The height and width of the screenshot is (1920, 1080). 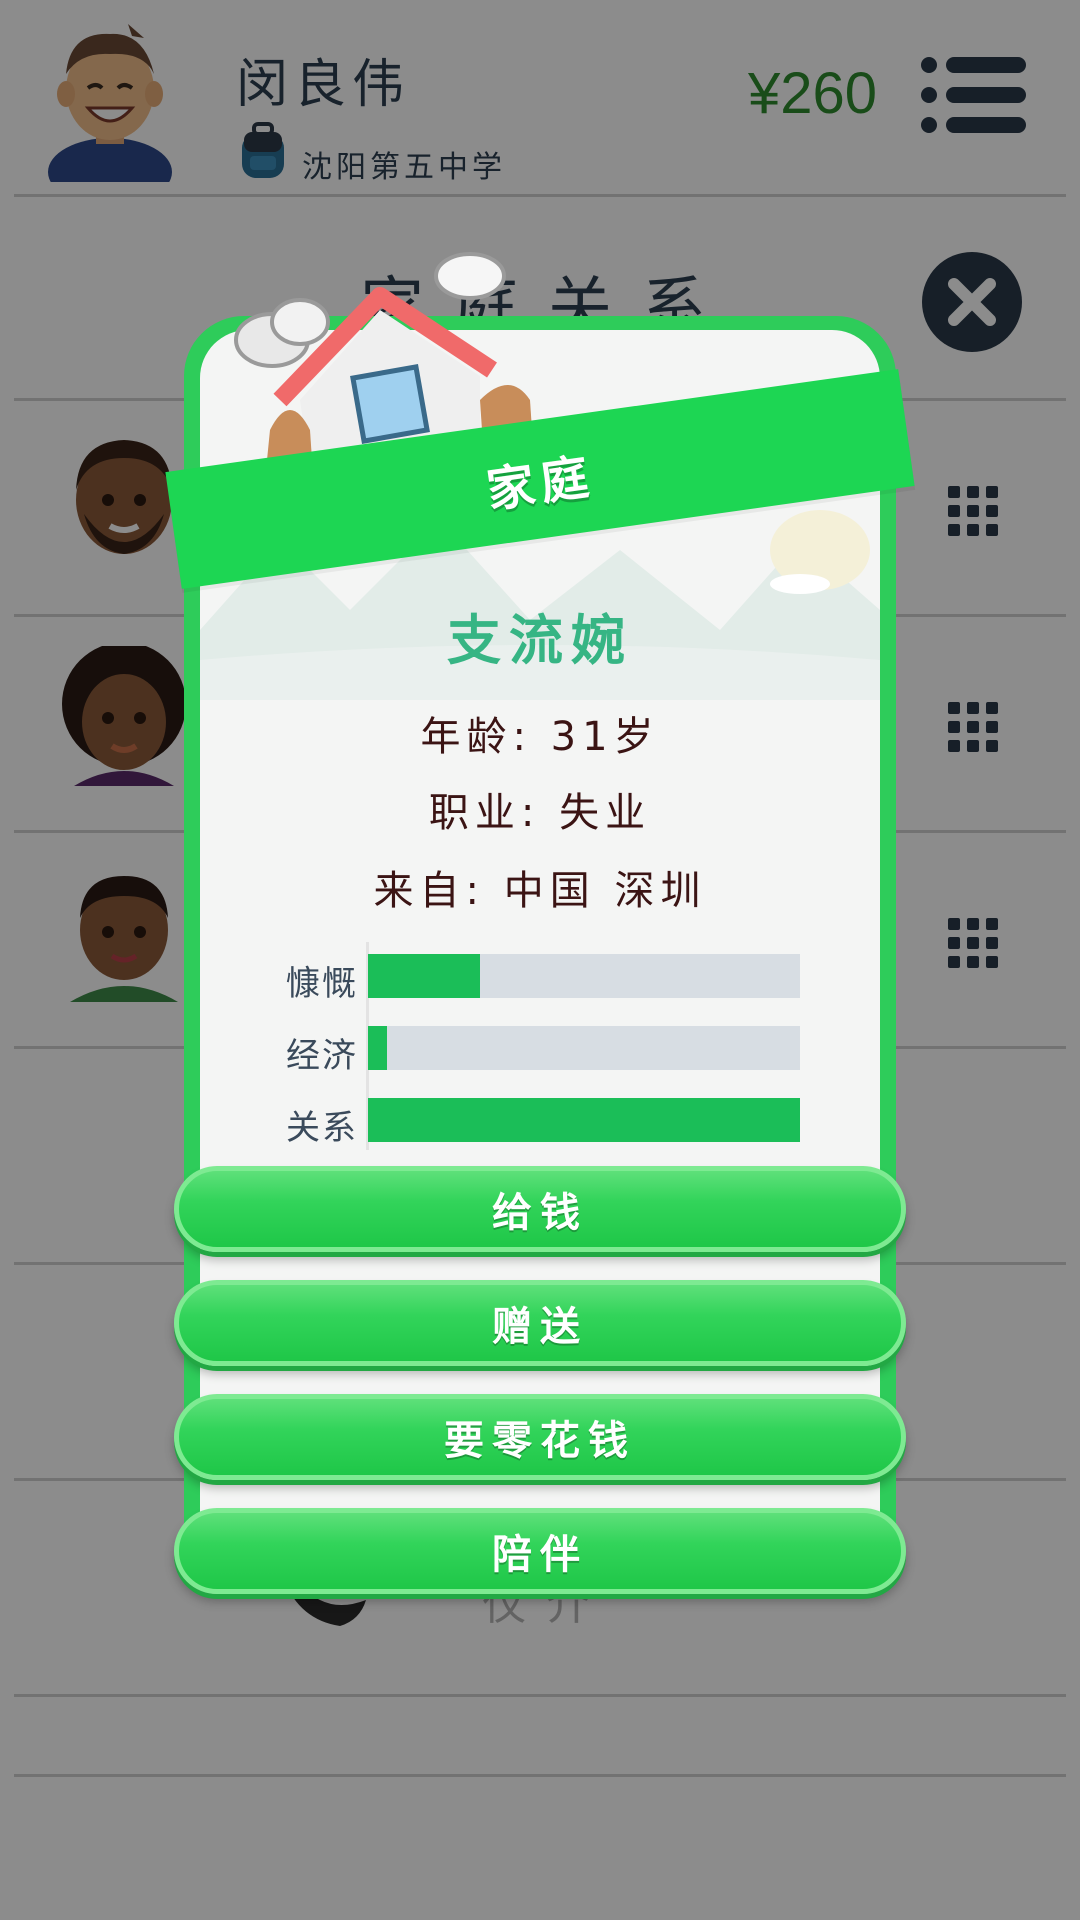 I want to click on ask-pocket-money-button: 要零花钱, so click(x=540, y=1437).